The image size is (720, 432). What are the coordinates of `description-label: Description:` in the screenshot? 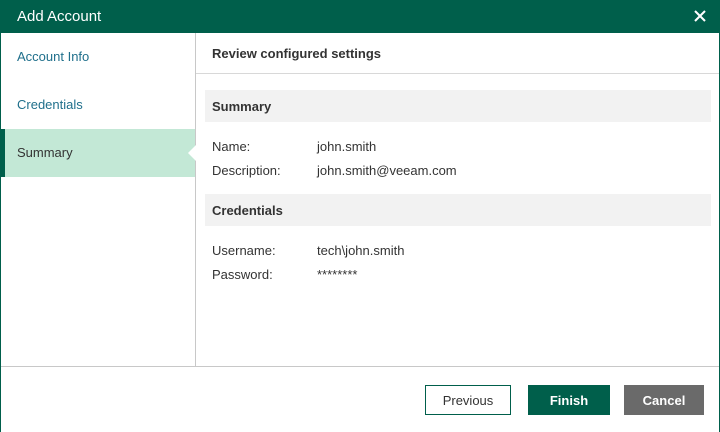 It's located at (246, 170).